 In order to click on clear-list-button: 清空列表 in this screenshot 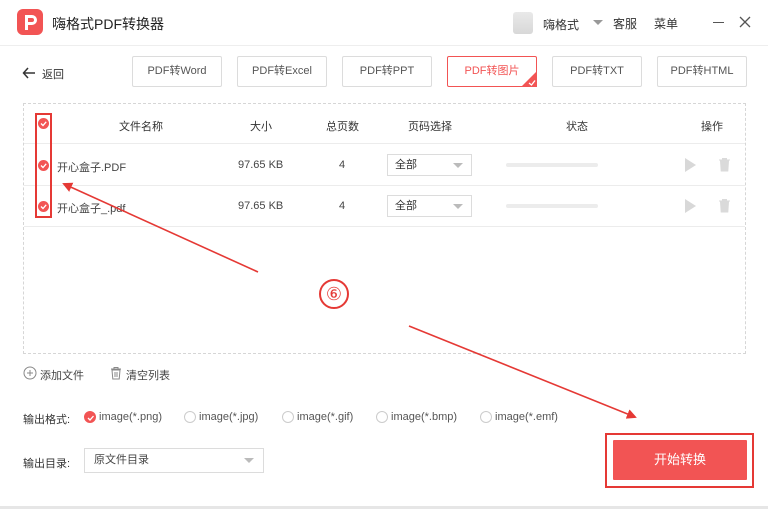, I will do `click(144, 374)`.